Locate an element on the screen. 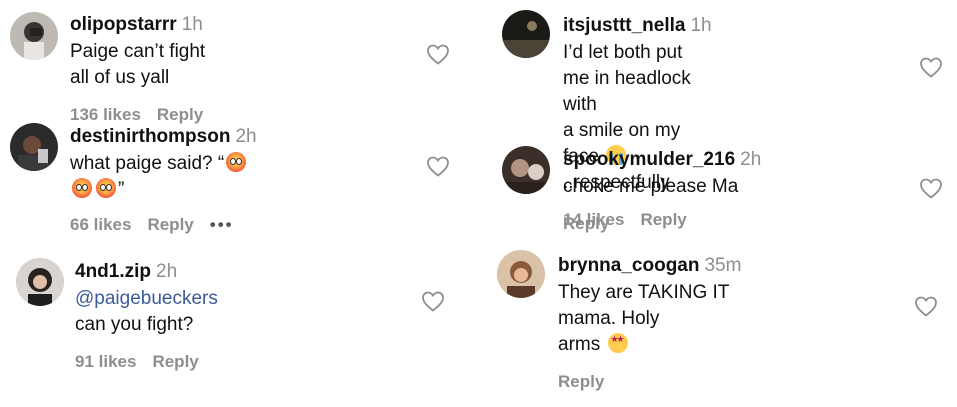 The height and width of the screenshot is (407, 957). username: brynna_coogan is located at coordinates (628, 265).